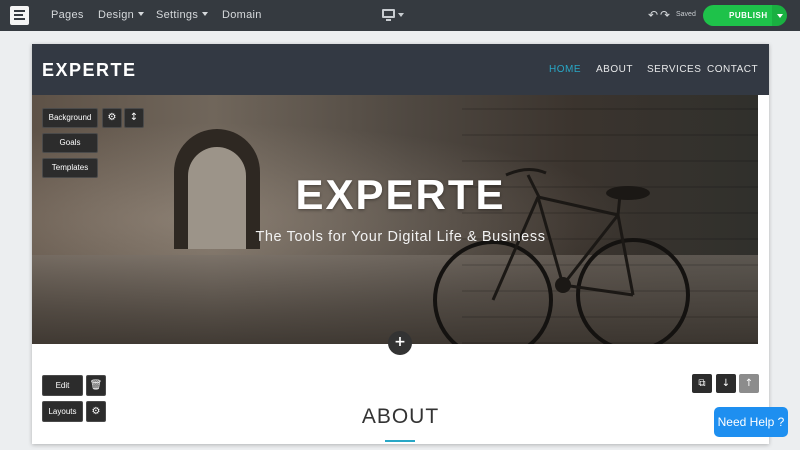 The width and height of the screenshot is (800, 450). I want to click on site-nav-home: HOME, so click(565, 69).